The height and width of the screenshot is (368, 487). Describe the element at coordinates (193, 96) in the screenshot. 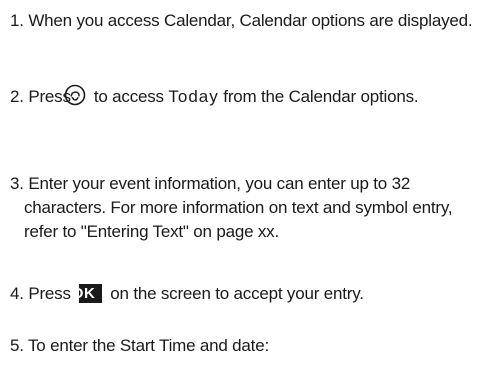

I see `step-2-keyword: Today` at that location.